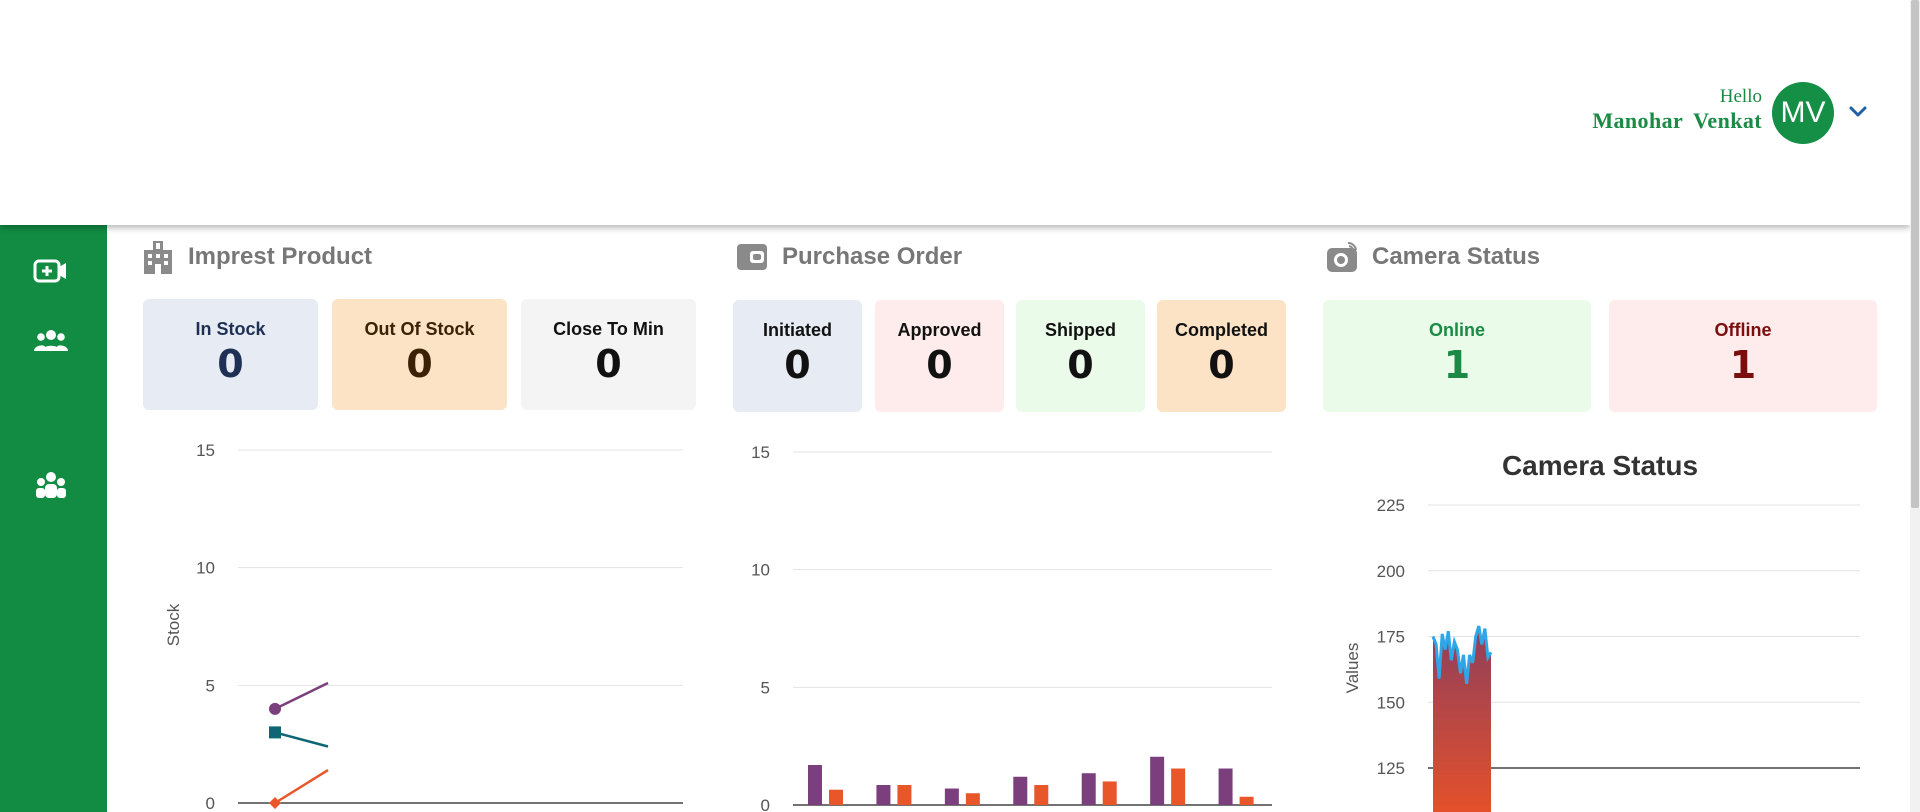 The height and width of the screenshot is (812, 1920). I want to click on y-tick-label: 200, so click(1391, 571).